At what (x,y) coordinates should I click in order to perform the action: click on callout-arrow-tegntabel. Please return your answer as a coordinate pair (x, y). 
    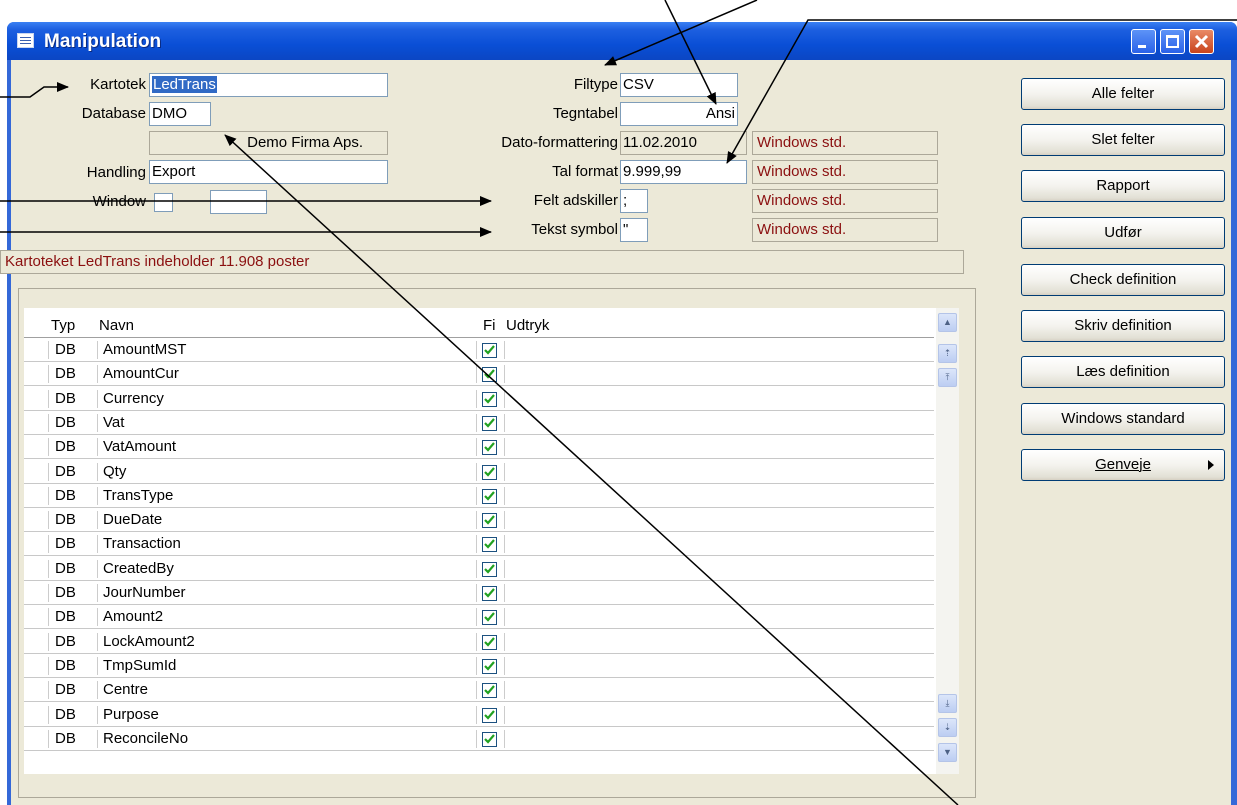
    Looking at the image, I should click on (690, 52).